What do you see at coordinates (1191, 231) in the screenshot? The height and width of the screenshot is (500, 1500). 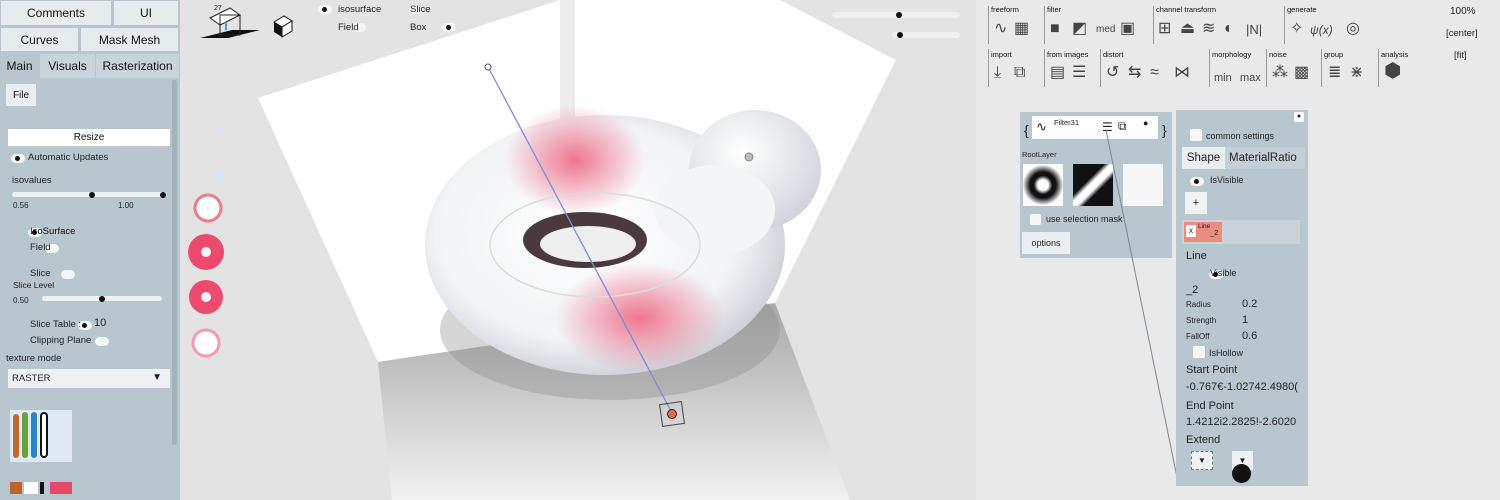 I see `remove-item-button: x` at bounding box center [1191, 231].